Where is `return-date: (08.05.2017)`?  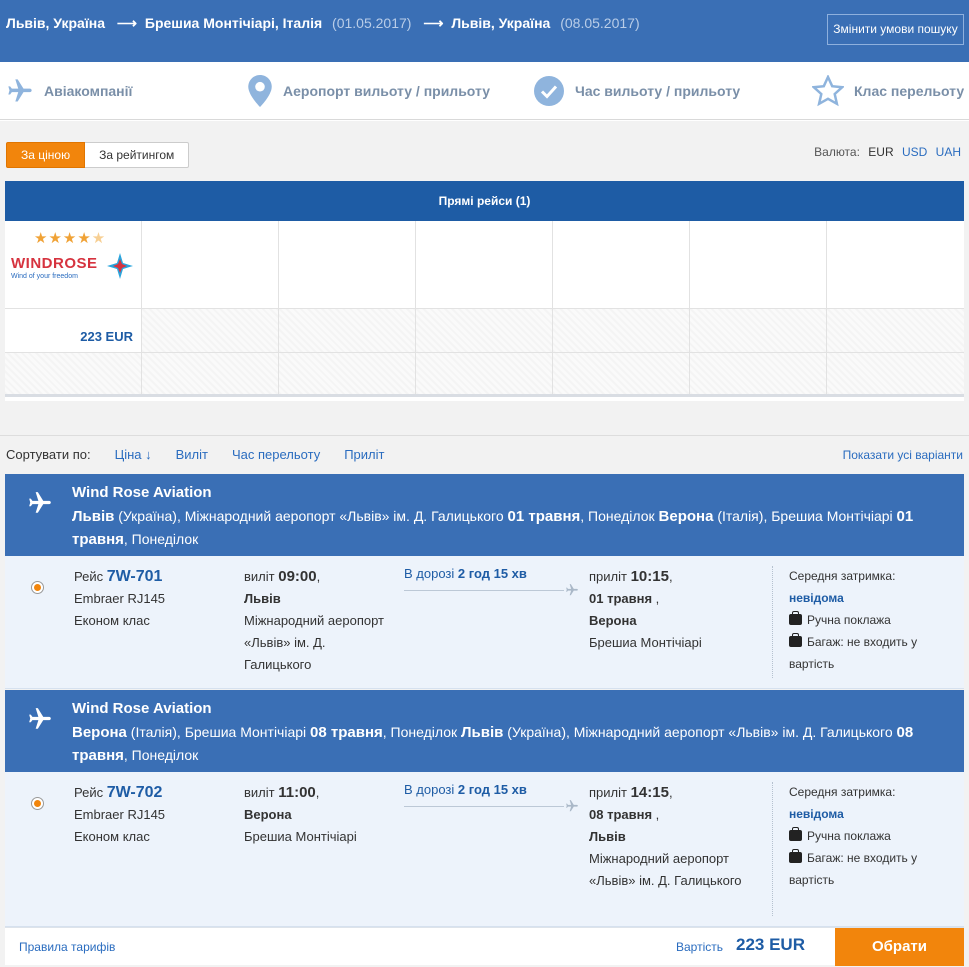 return-date: (08.05.2017) is located at coordinates (600, 23).